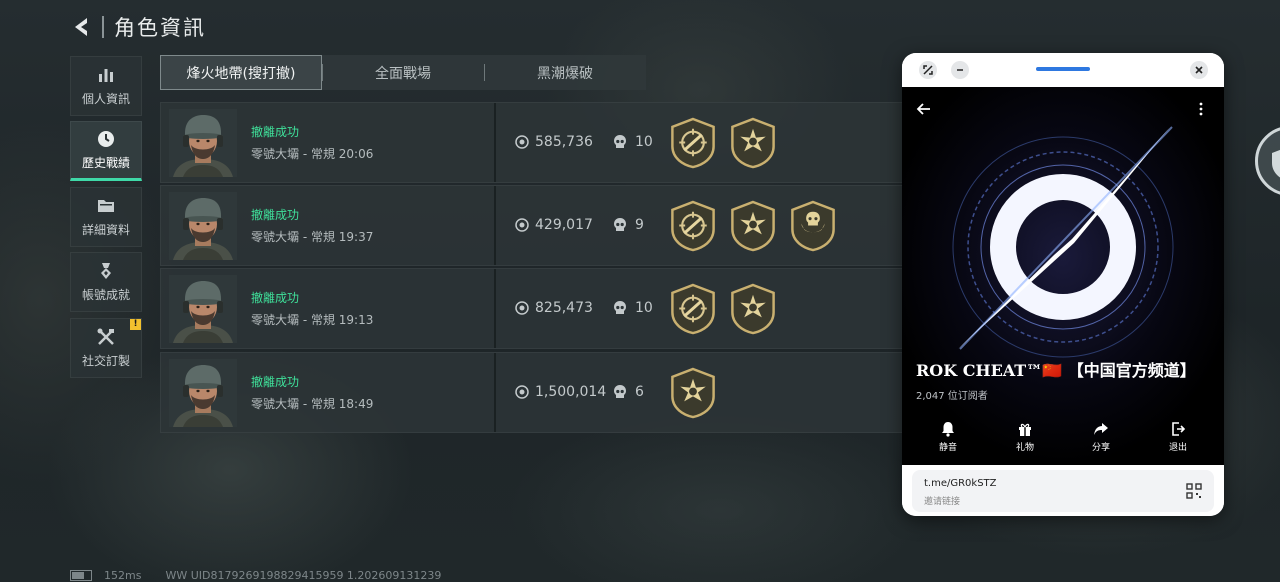 The width and height of the screenshot is (1280, 582). I want to click on nav-item-label: 歷史戰績, so click(105, 163).